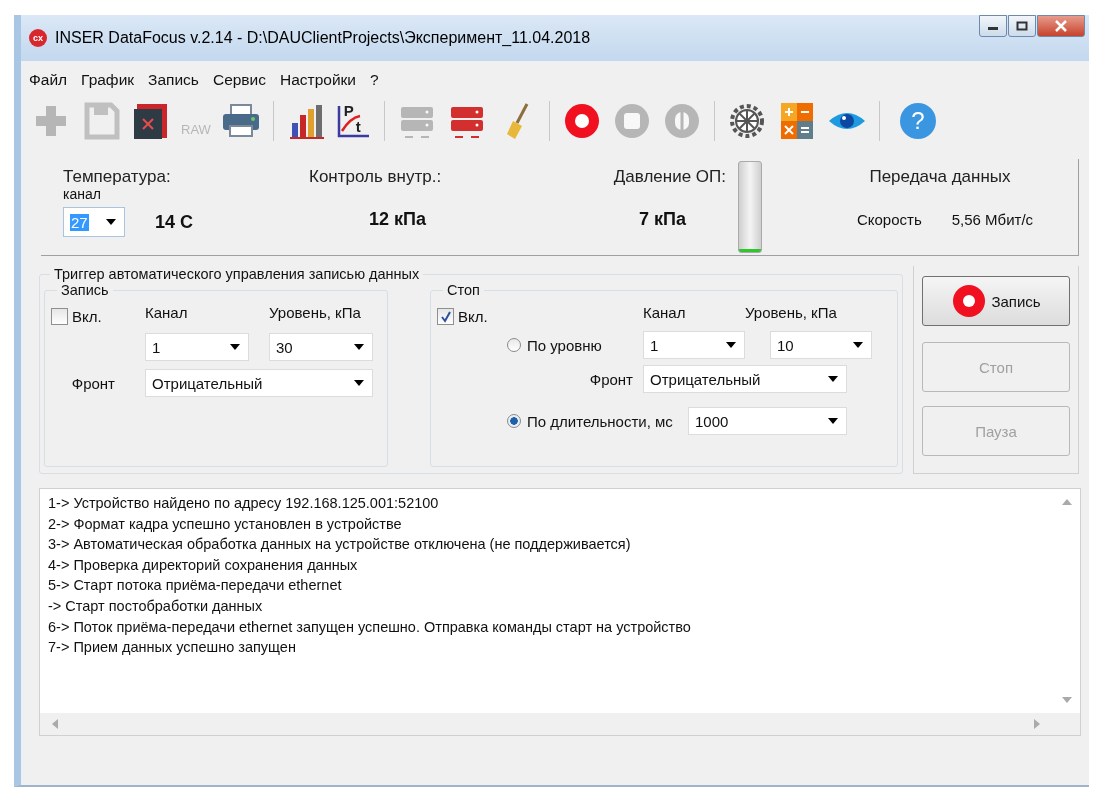 This screenshot has width=1100, height=796. I want to click on log-line: 3-> Автоматическая обработка данных на устройстве отключена (не поддерживается), so click(340, 545).